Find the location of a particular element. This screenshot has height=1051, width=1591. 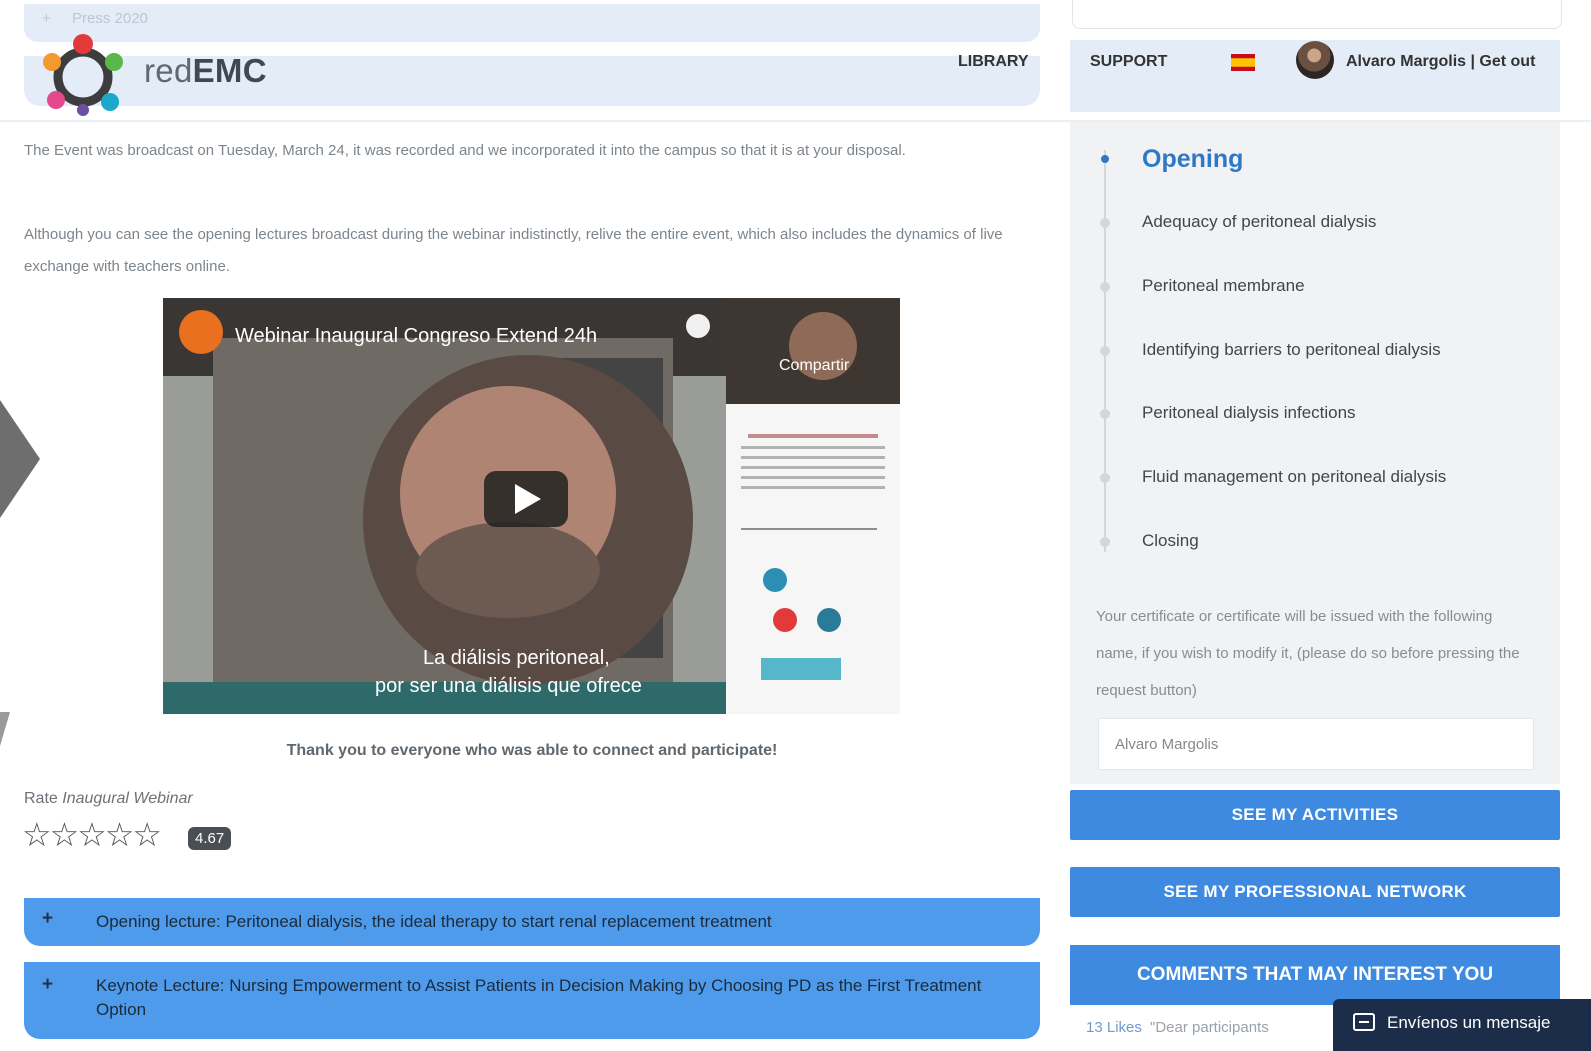

carousel-prev-arrow is located at coordinates (20, 459).